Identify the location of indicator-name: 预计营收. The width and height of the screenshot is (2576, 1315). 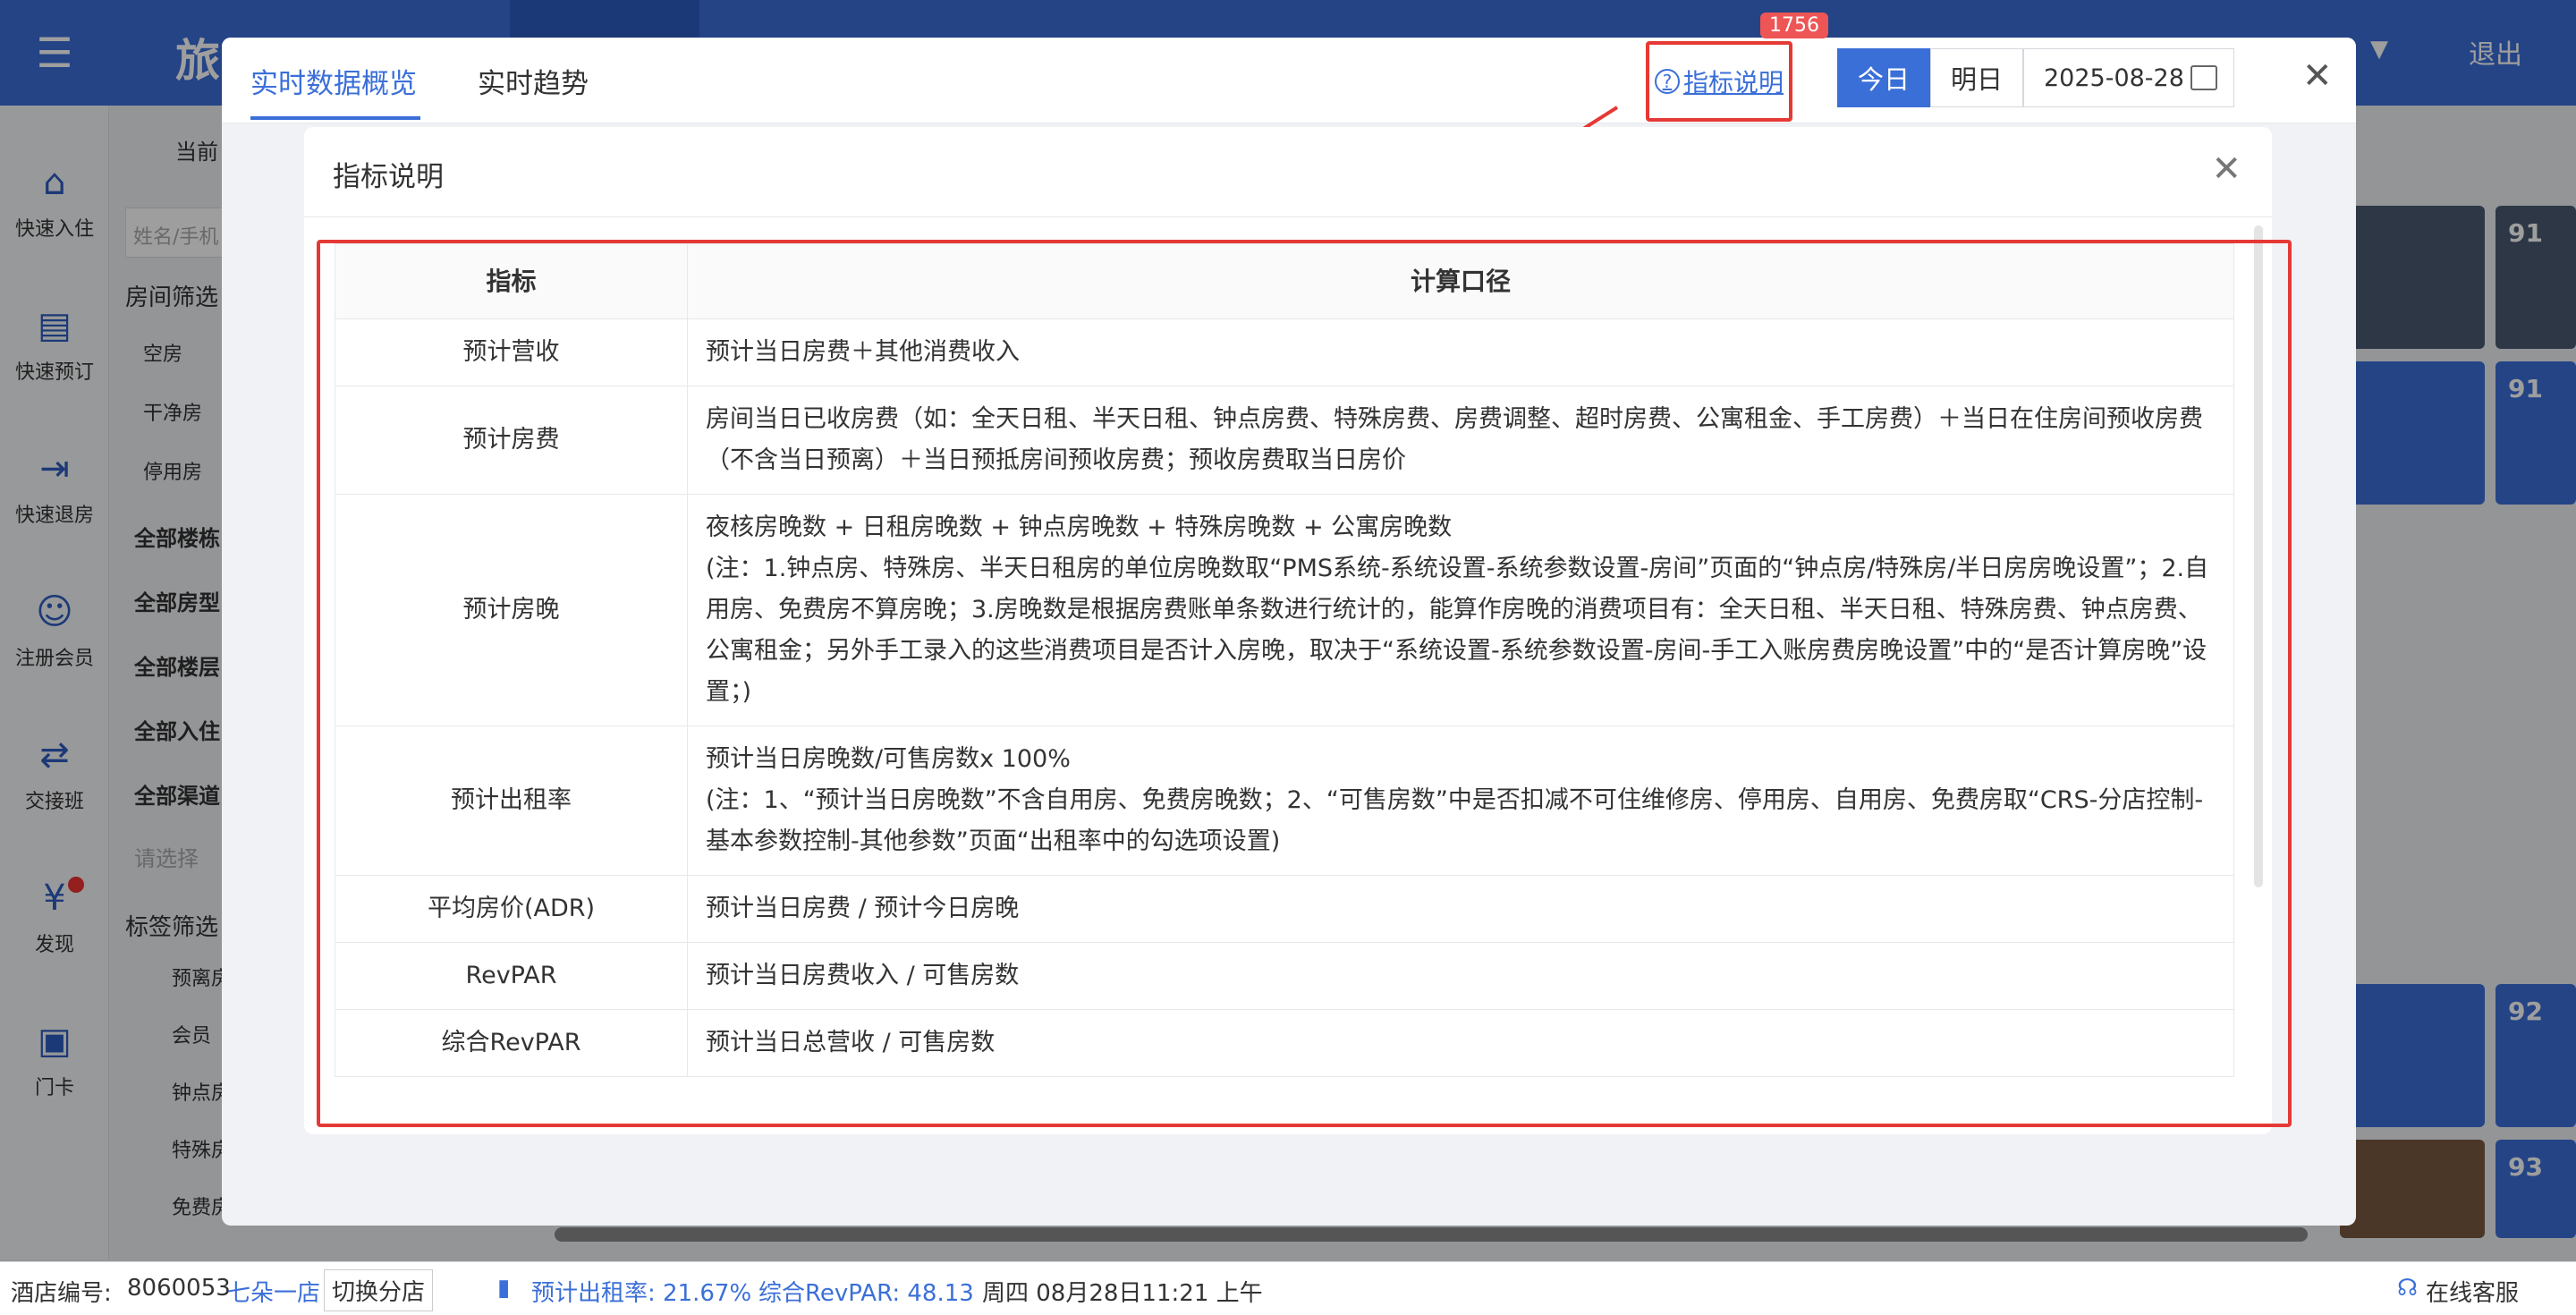
(511, 352).